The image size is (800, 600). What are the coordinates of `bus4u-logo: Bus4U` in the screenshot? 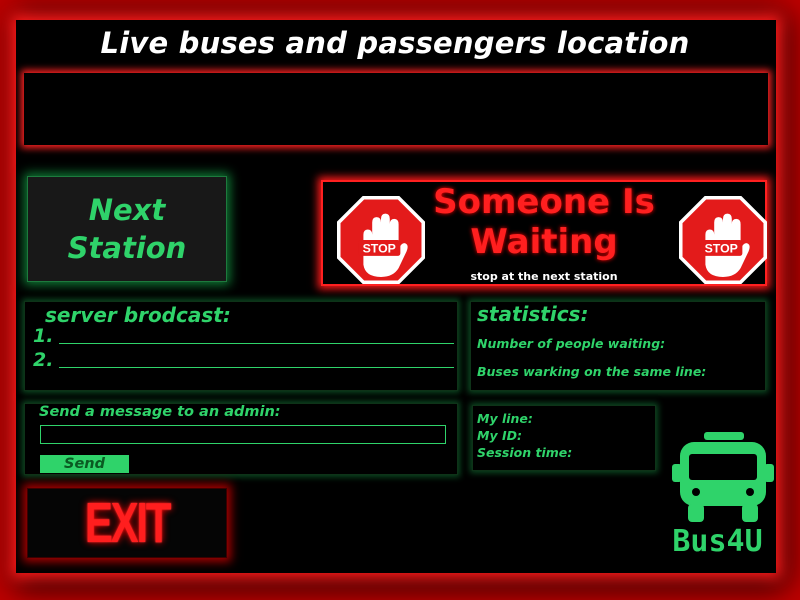 It's located at (717, 497).